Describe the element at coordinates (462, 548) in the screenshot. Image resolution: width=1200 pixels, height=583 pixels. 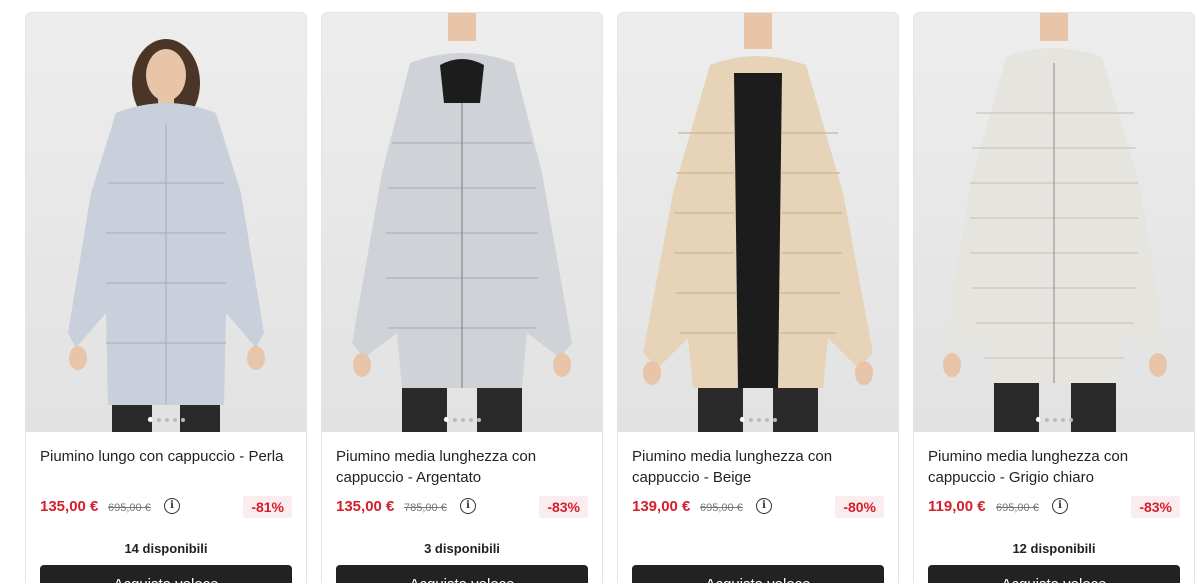
I see `stock-availability: 3 disponibili` at that location.